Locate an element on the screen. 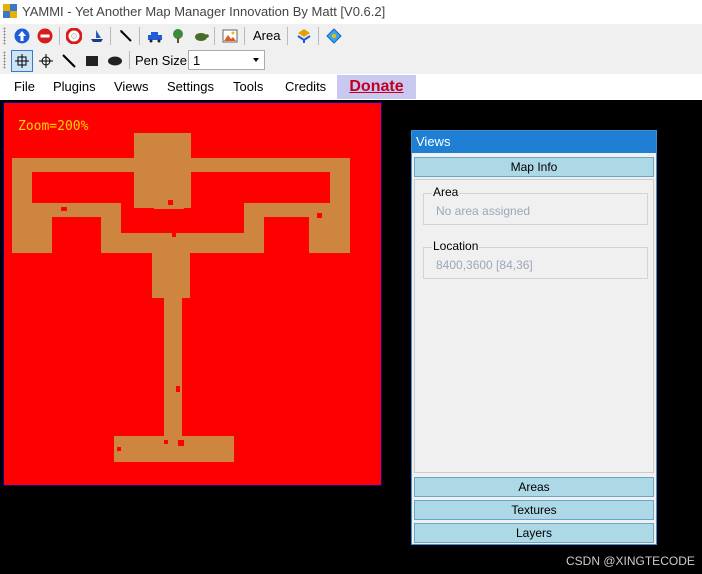 This screenshot has height=574, width=702. map-info-button: Map Info is located at coordinates (534, 167).